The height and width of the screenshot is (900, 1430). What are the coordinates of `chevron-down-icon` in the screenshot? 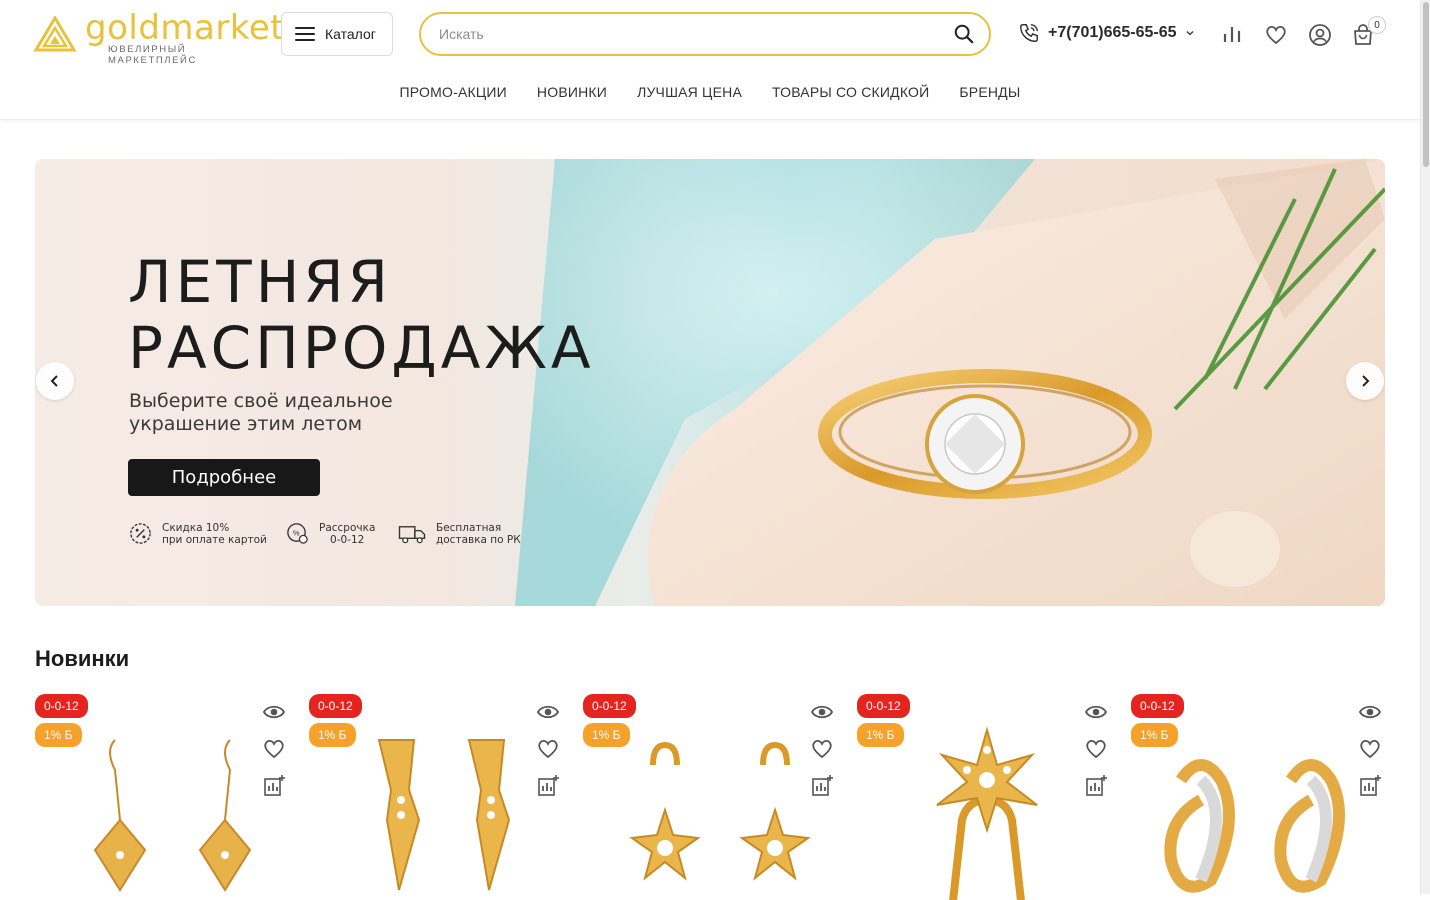 It's located at (1190, 33).